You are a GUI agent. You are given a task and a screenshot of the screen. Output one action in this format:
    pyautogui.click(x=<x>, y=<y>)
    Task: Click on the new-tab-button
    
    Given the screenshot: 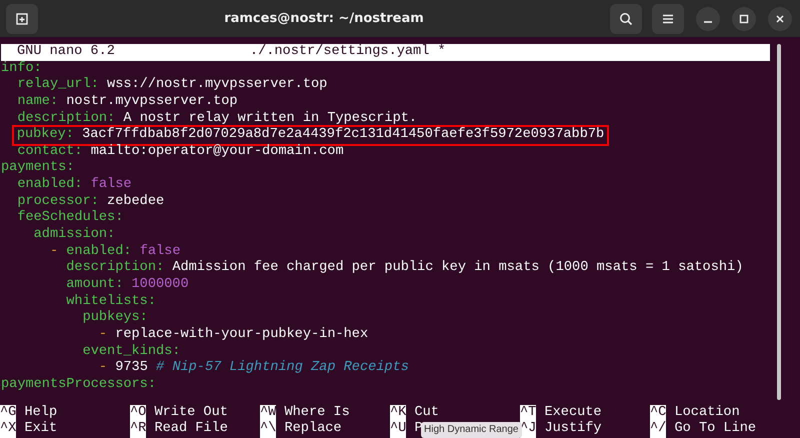 What is the action you would take?
    pyautogui.click(x=22, y=19)
    